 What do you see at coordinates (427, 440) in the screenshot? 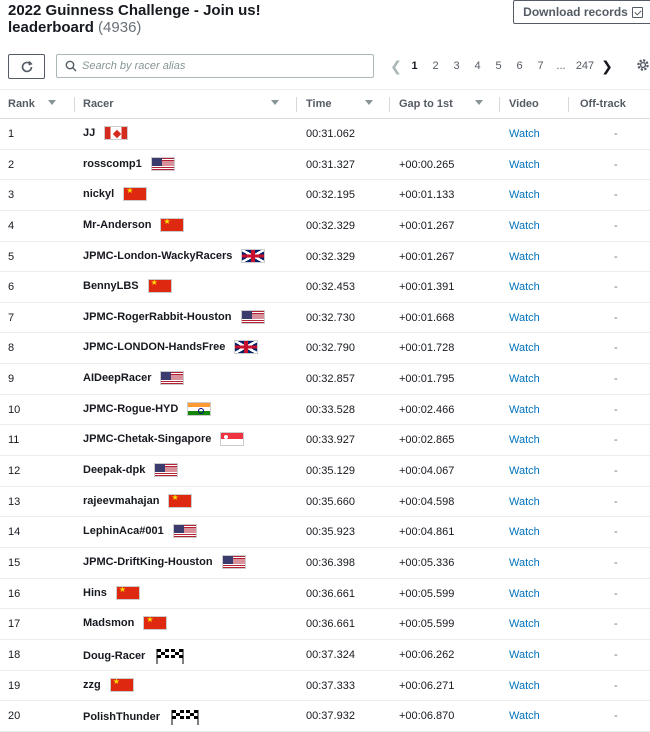
I see `gap-cell: +00:02.865` at bounding box center [427, 440].